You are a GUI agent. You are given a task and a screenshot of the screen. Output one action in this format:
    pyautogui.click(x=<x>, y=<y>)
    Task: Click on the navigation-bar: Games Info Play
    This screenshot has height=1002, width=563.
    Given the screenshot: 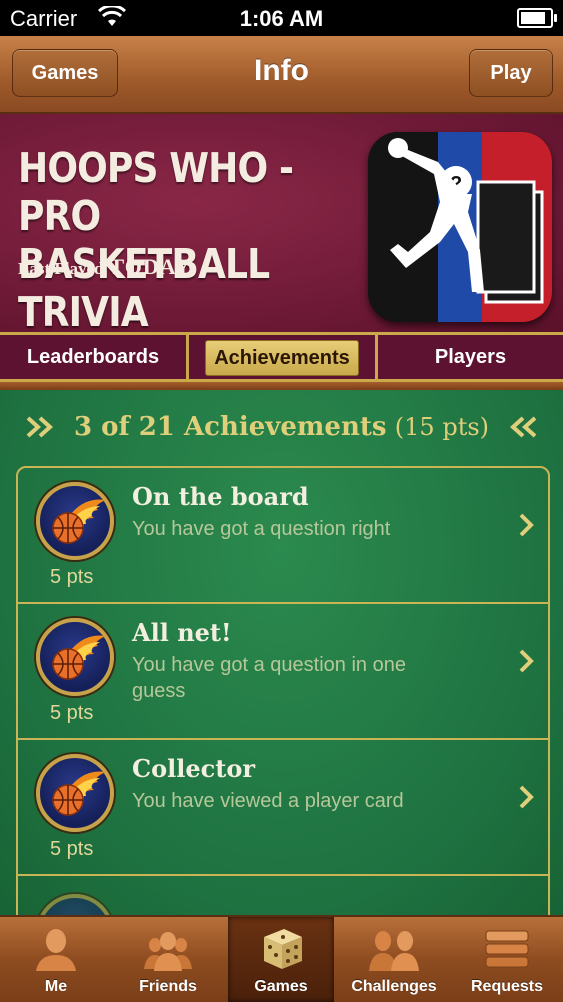 What is the action you would take?
    pyautogui.click(x=281, y=75)
    